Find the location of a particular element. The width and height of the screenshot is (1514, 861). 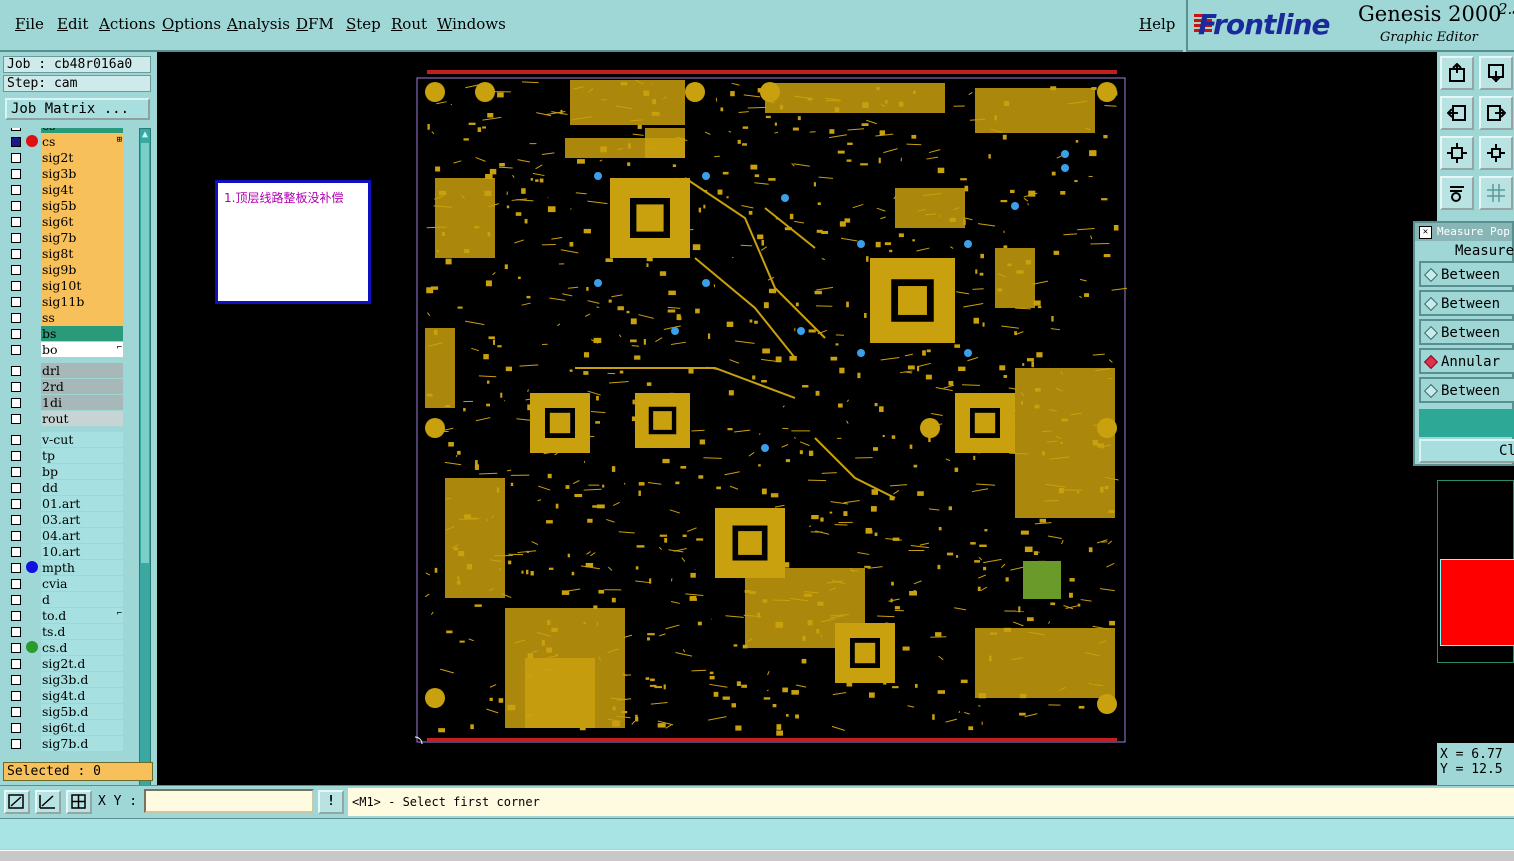

layer-row-sig2t-d: sig2t.d is located at coordinates (65, 663).